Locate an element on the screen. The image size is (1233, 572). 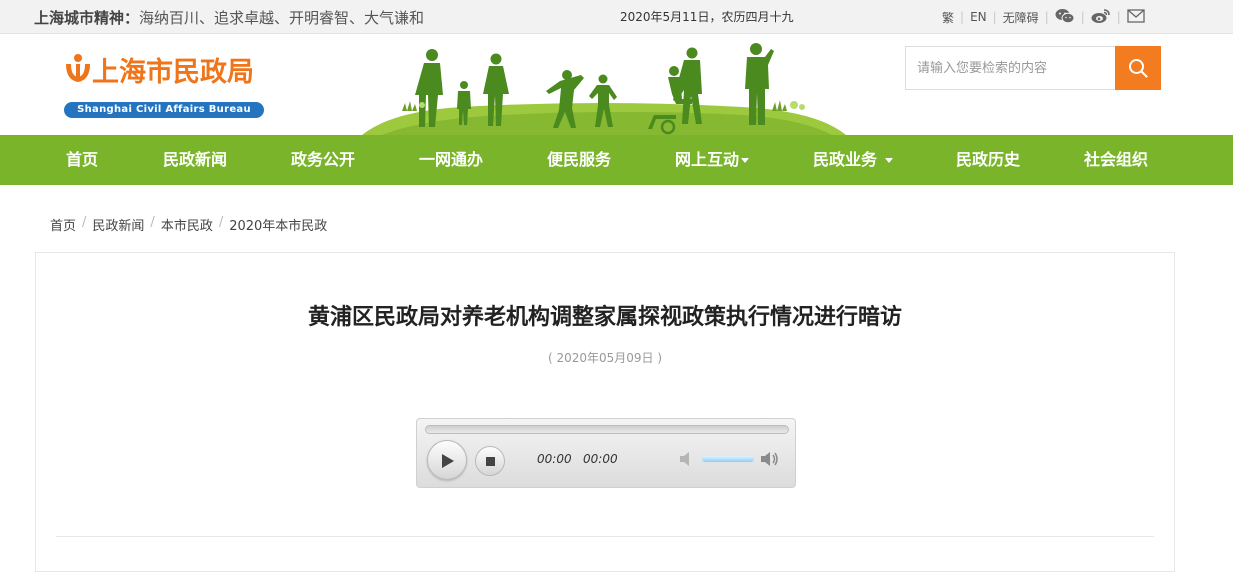
nav-item-label: 一网通办 is located at coordinates (451, 159).